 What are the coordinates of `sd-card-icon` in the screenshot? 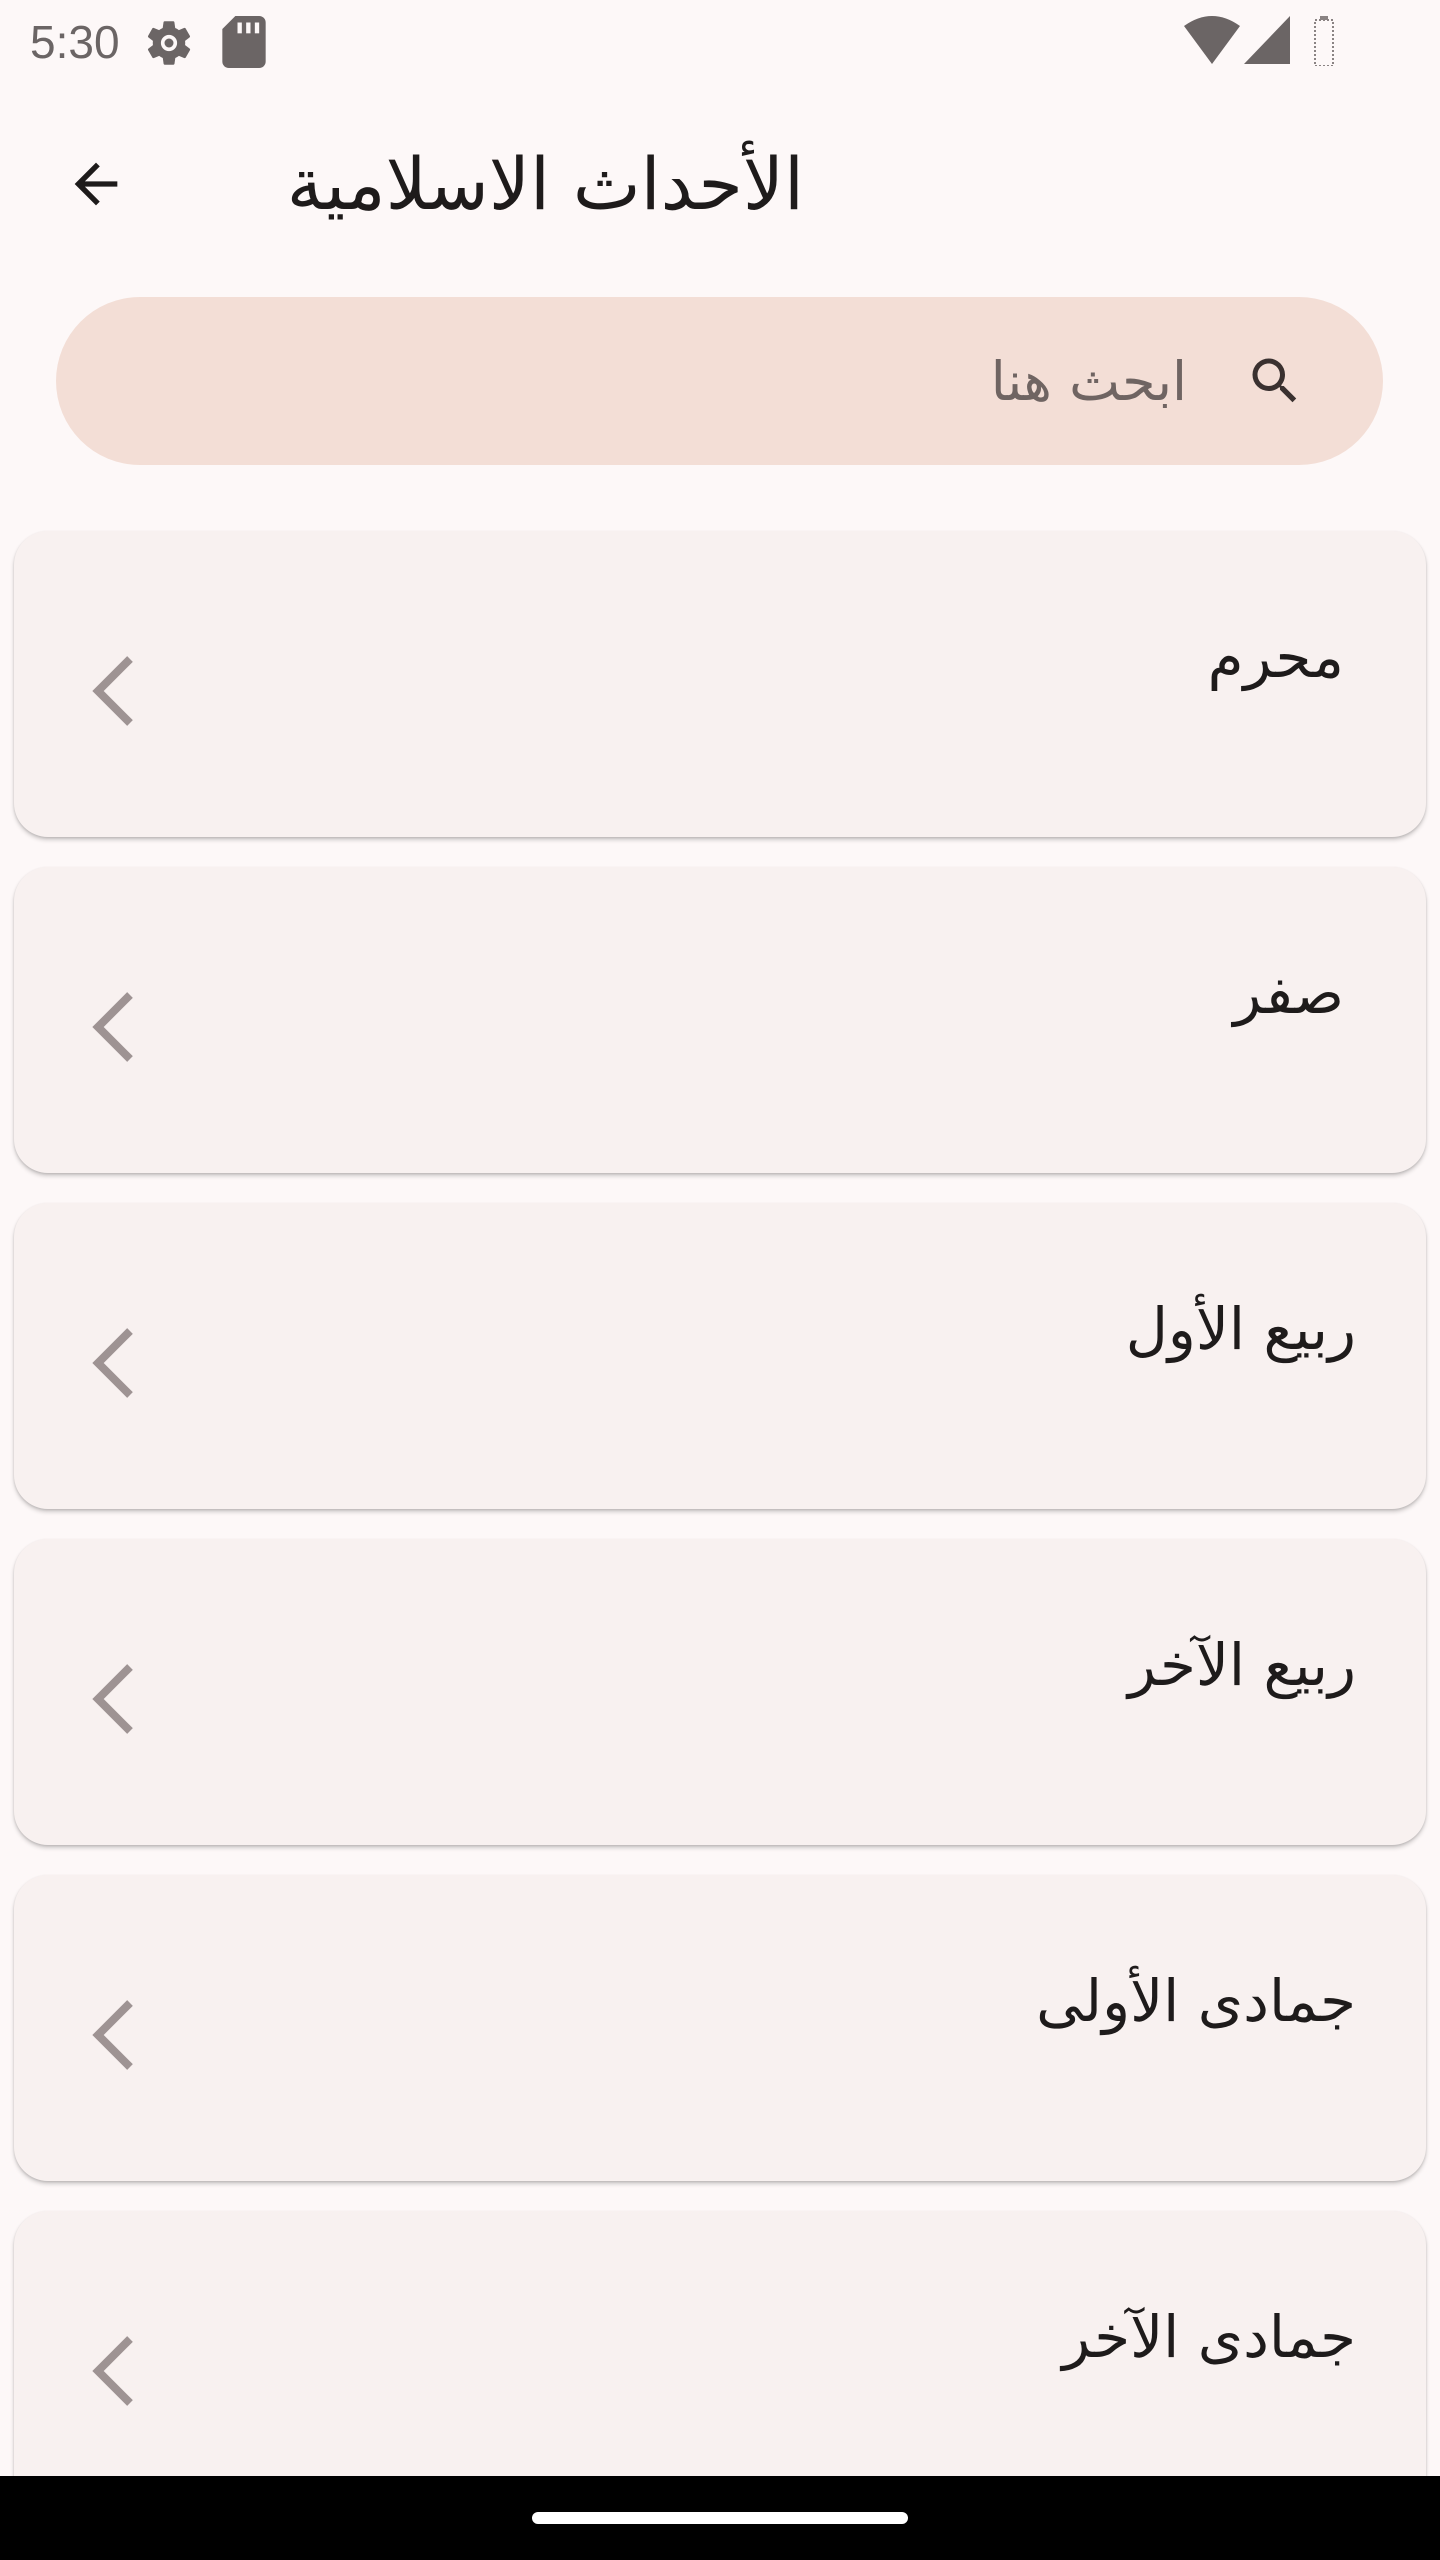 It's located at (244, 42).